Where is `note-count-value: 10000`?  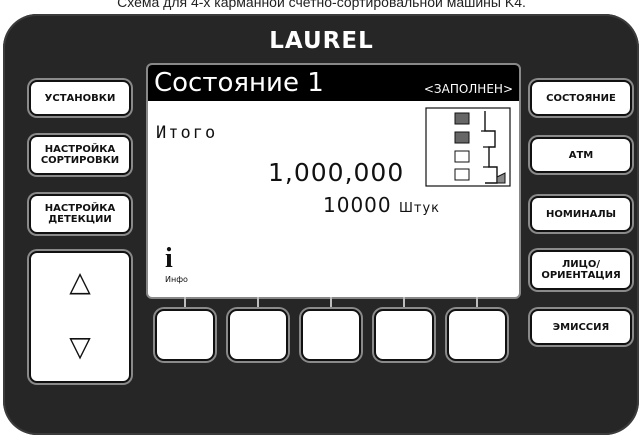 note-count-value: 10000 is located at coordinates (357, 205).